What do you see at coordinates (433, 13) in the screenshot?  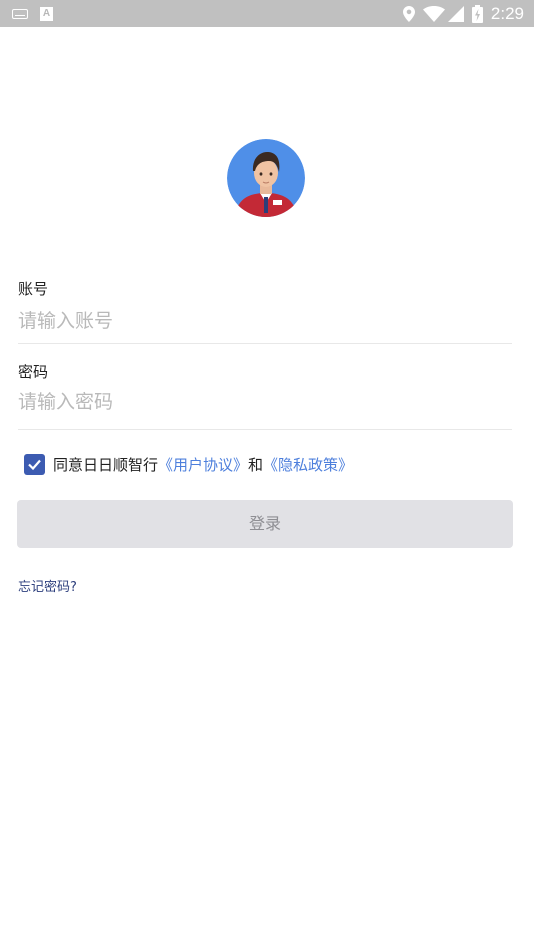 I see `wifi-icon` at bounding box center [433, 13].